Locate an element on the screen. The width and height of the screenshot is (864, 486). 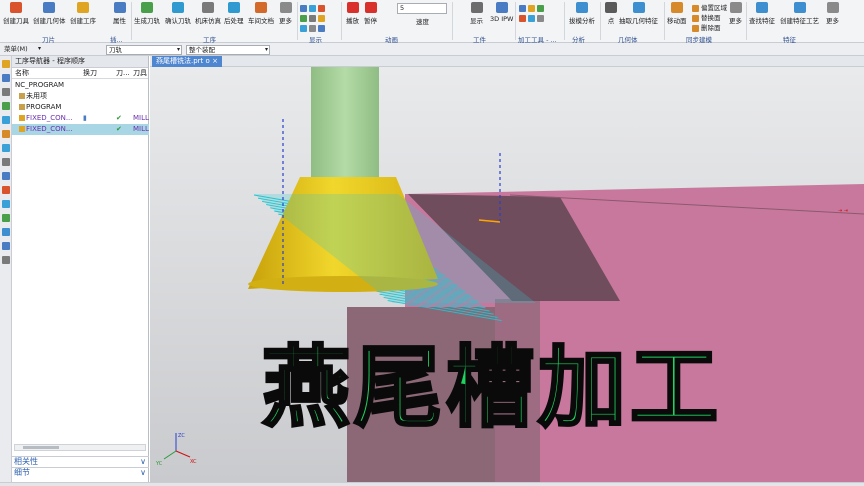
display-button: 显示 is located at coordinates (476, 13).